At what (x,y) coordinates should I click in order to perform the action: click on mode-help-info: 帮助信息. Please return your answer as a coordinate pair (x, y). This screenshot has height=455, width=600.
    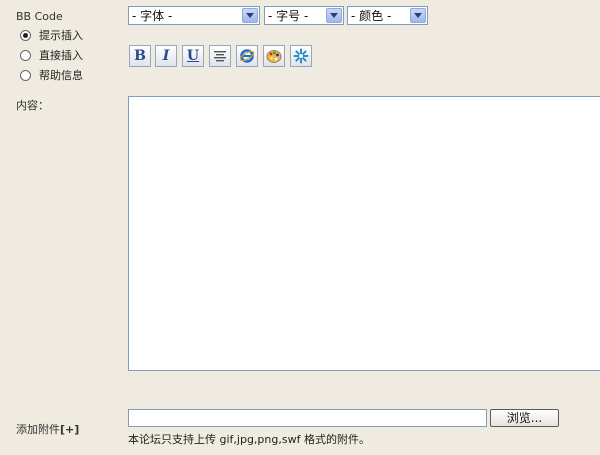
    Looking at the image, I should click on (51, 75).